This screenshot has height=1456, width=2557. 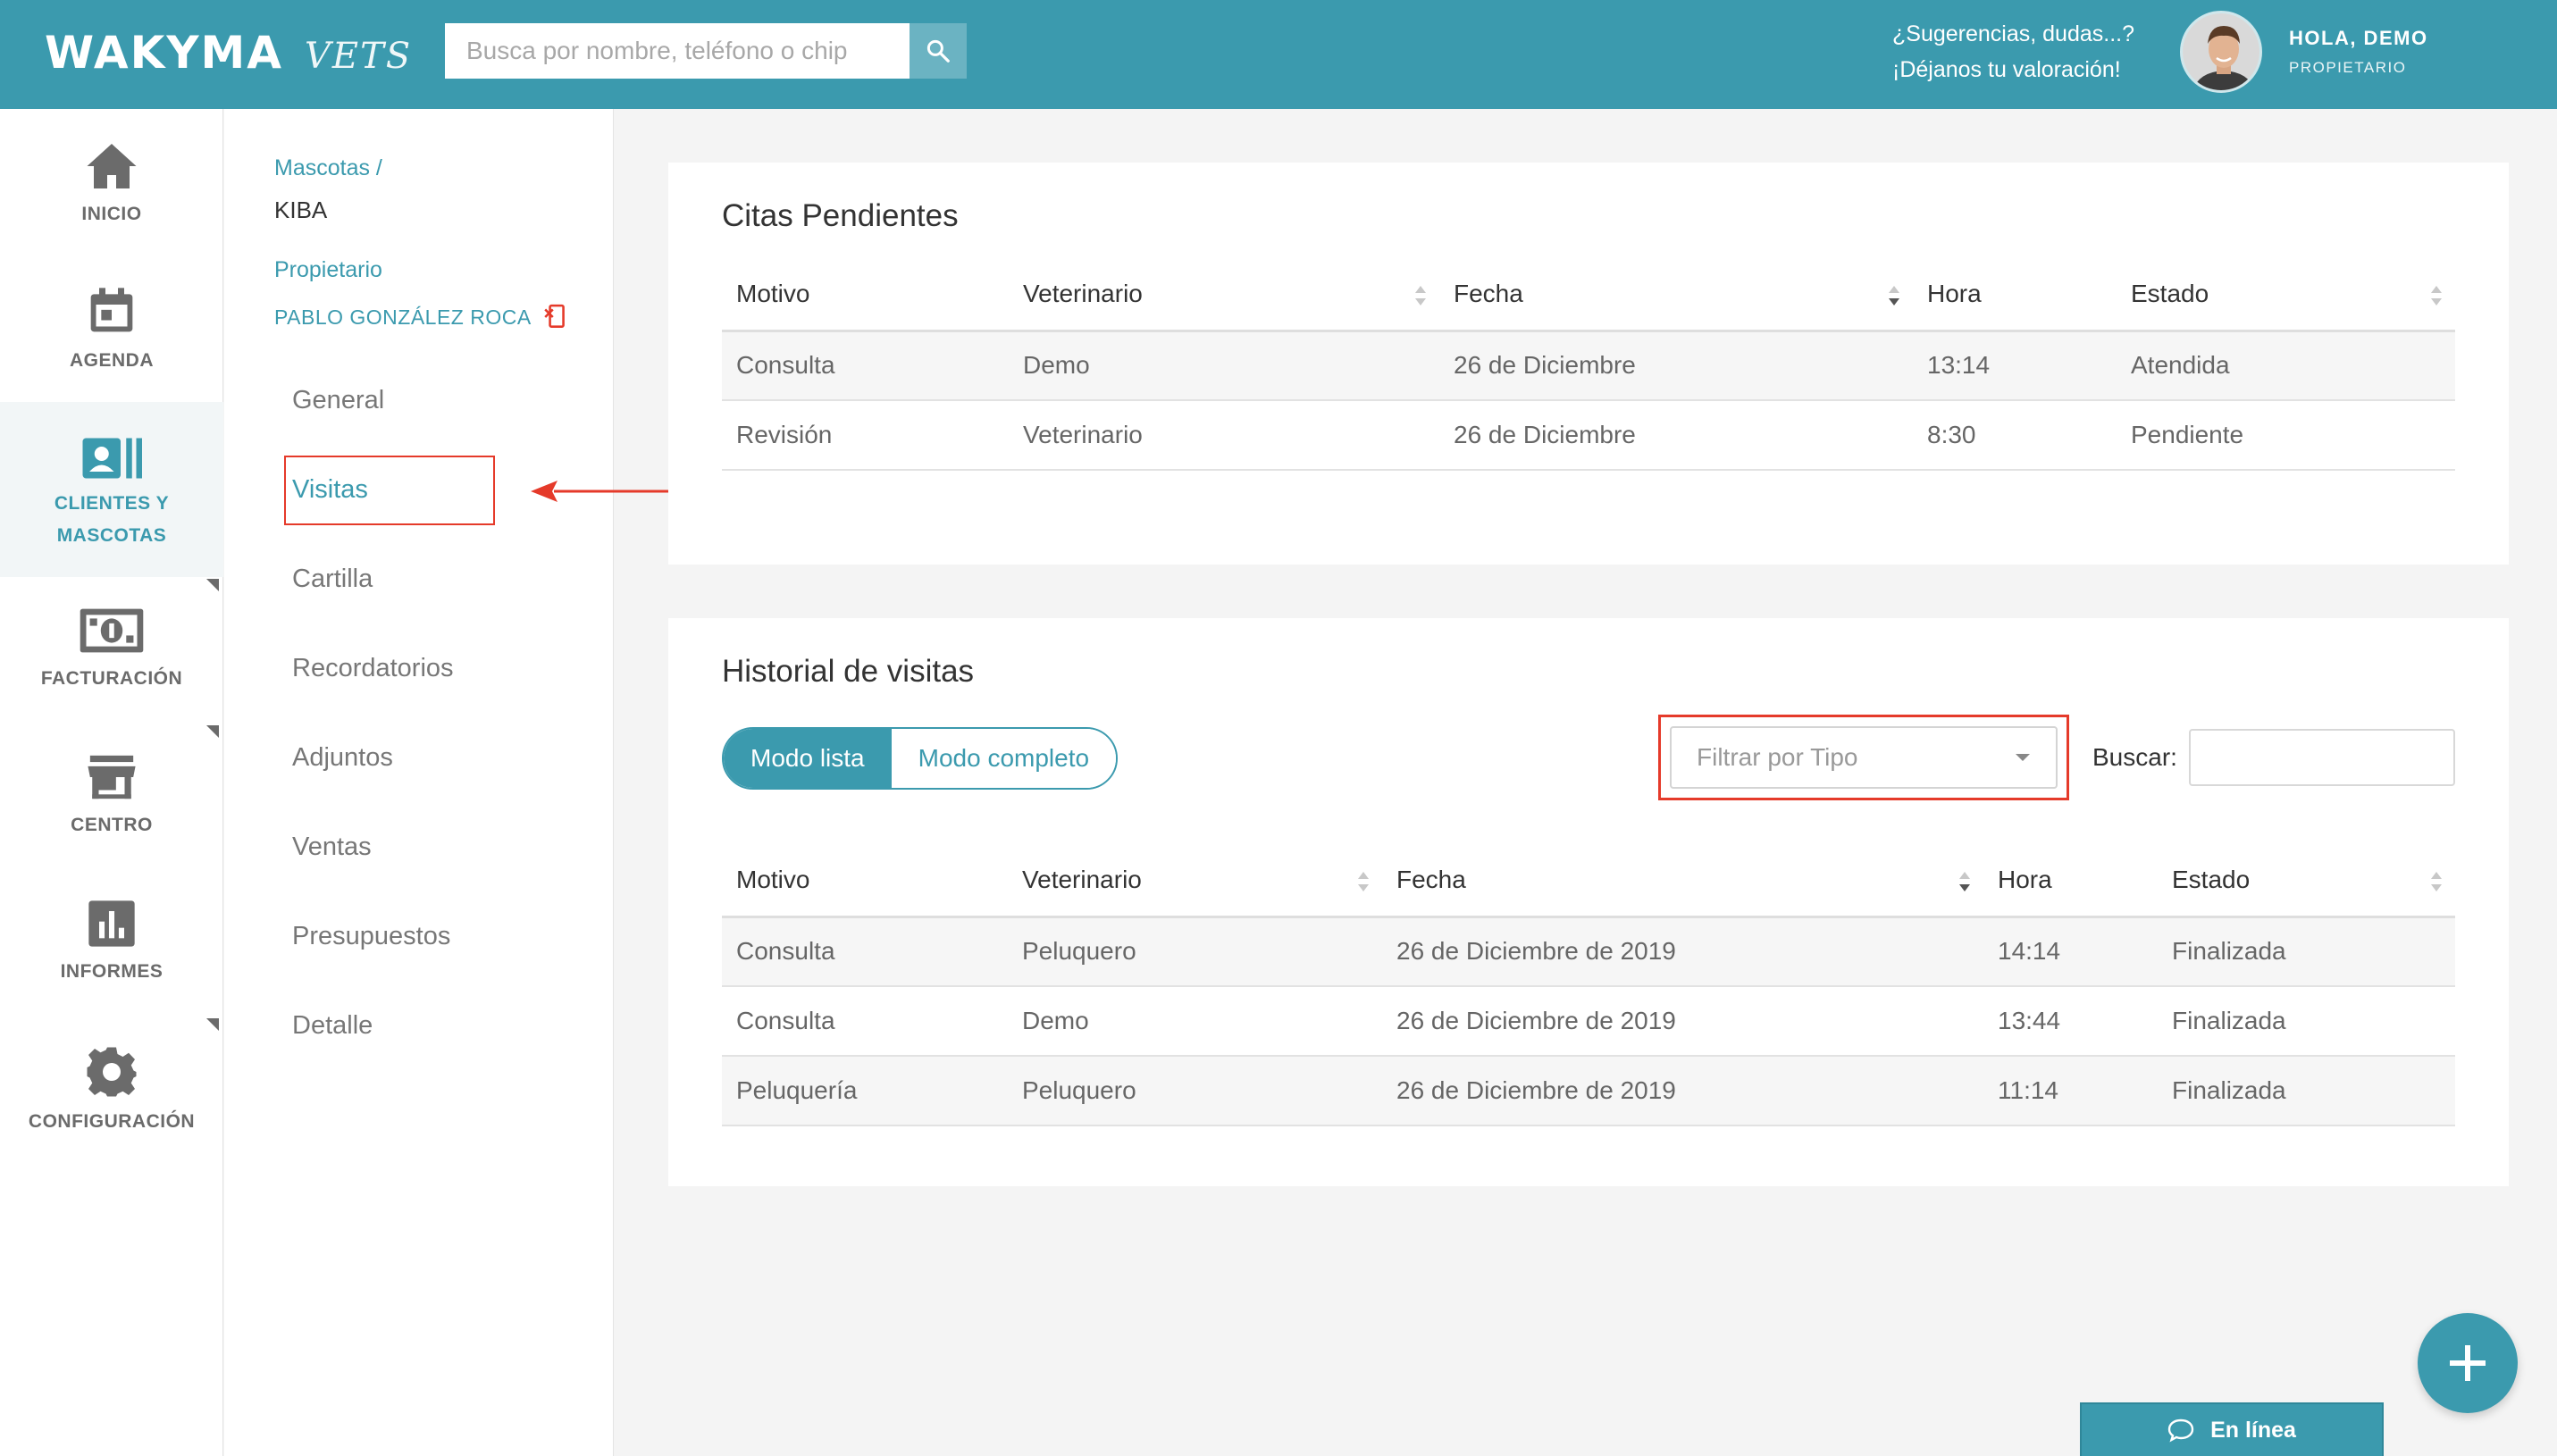 I want to click on nav-item-centro: CENTRO, so click(x=112, y=794).